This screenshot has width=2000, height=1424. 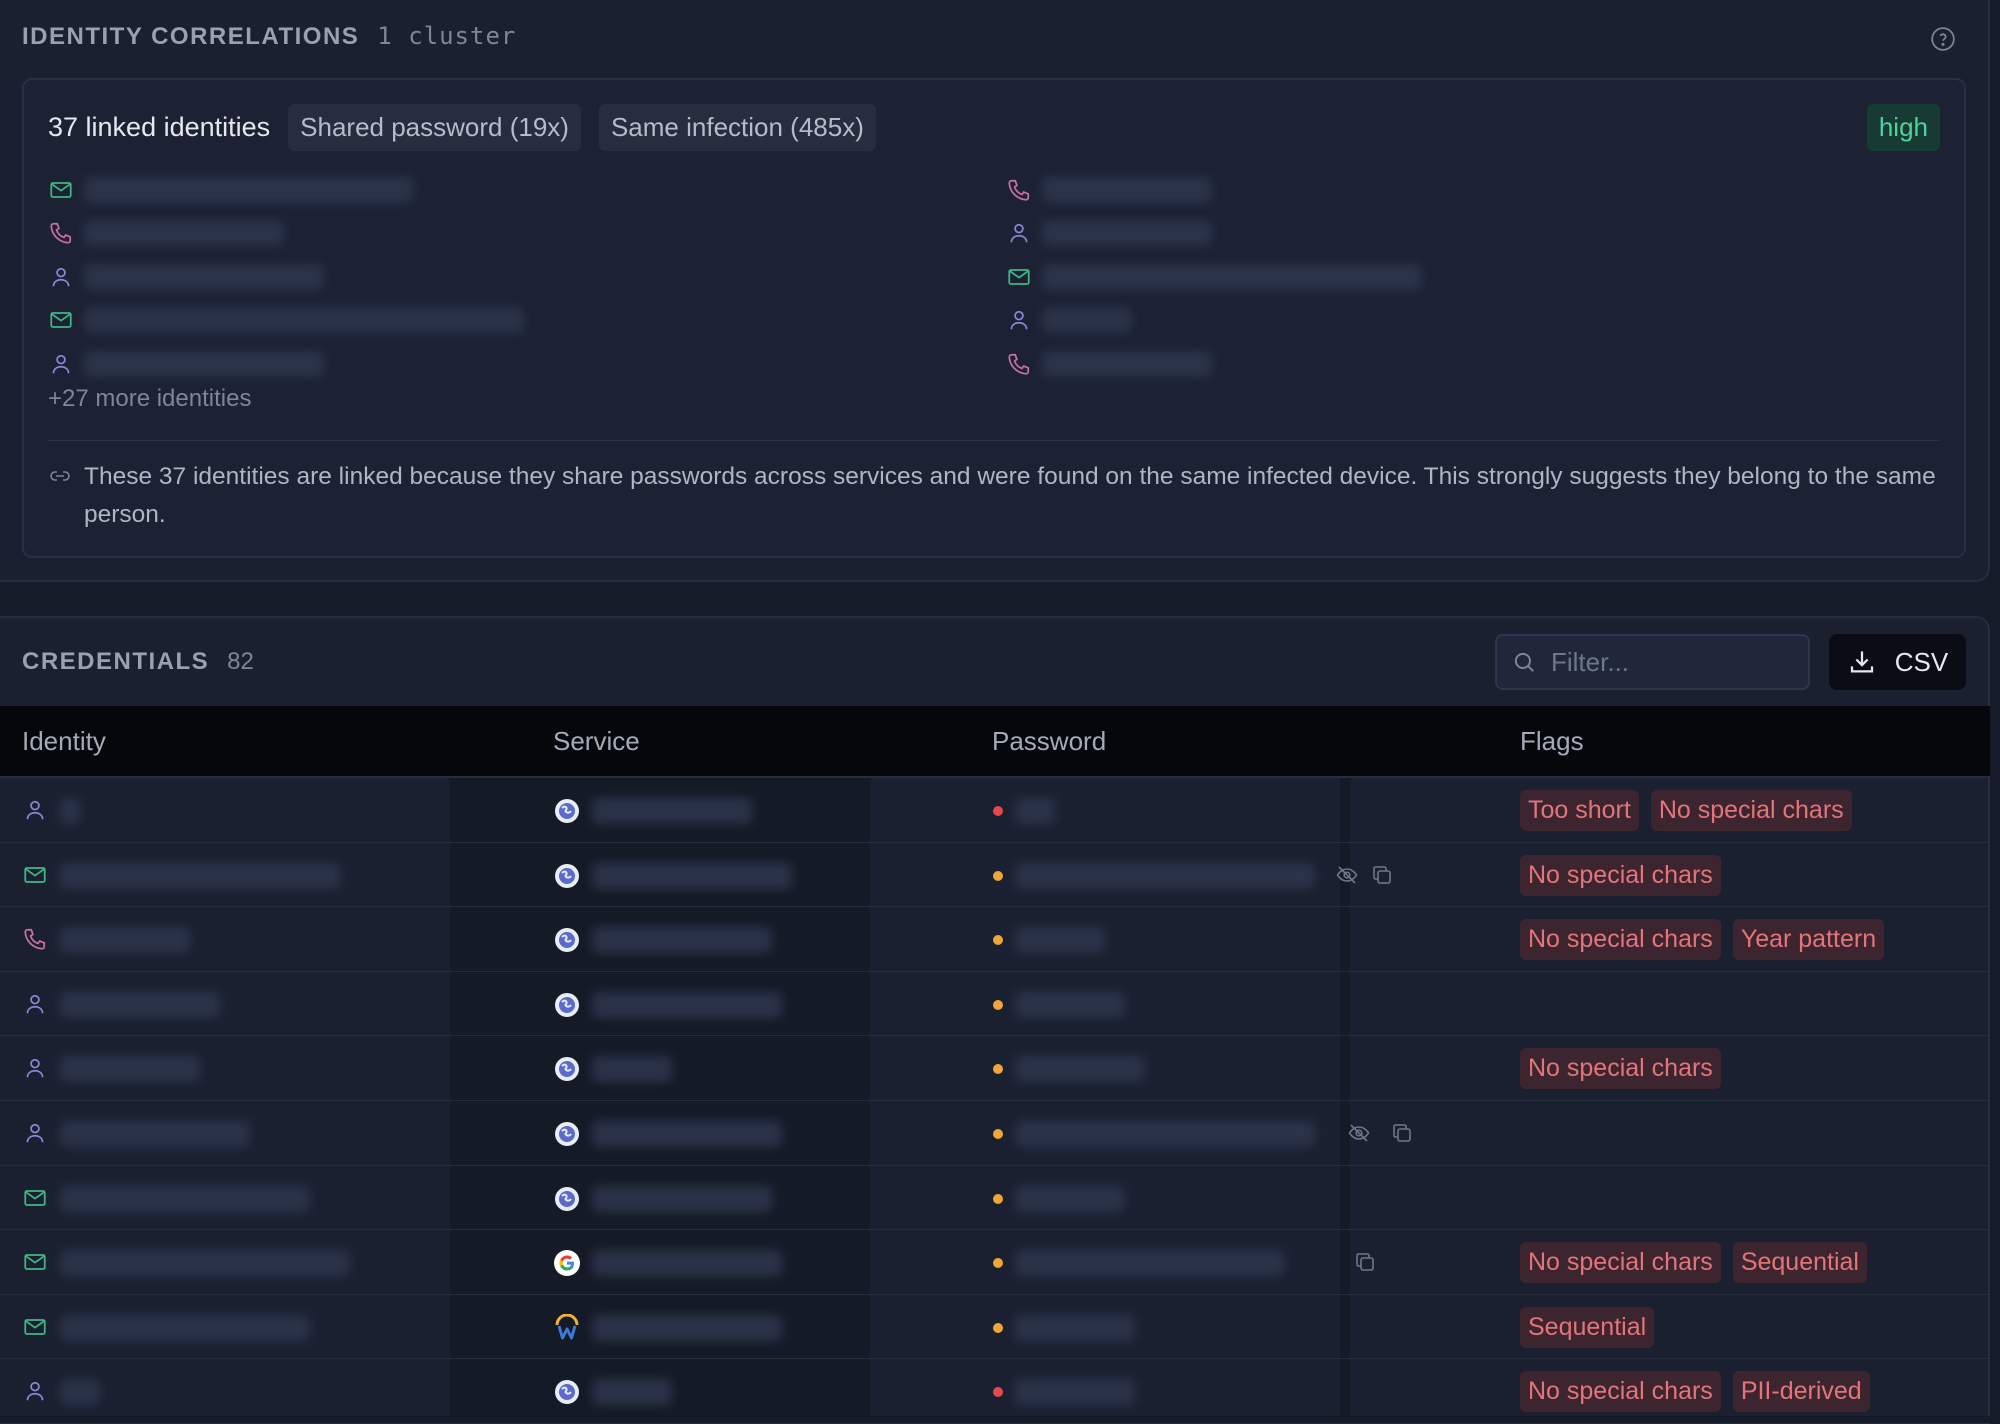 What do you see at coordinates (995, 939) in the screenshot?
I see `table-row: No special chars Year pattern` at bounding box center [995, 939].